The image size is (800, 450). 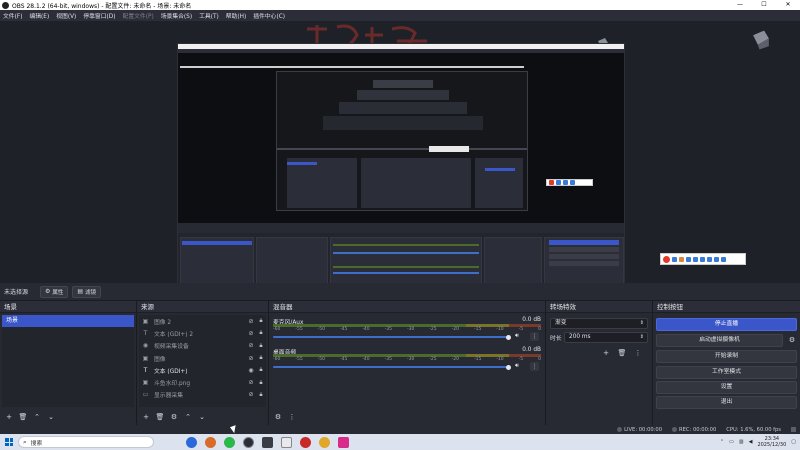 I want to click on source-item: ▣ 图像 2 ⊘ 🔒︎, so click(x=202, y=321).